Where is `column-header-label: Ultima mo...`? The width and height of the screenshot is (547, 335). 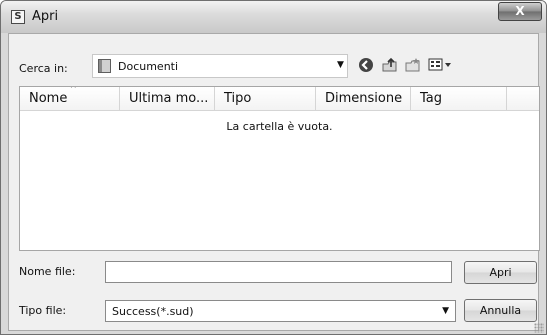 column-header-label: Ultima mo... is located at coordinates (169, 98).